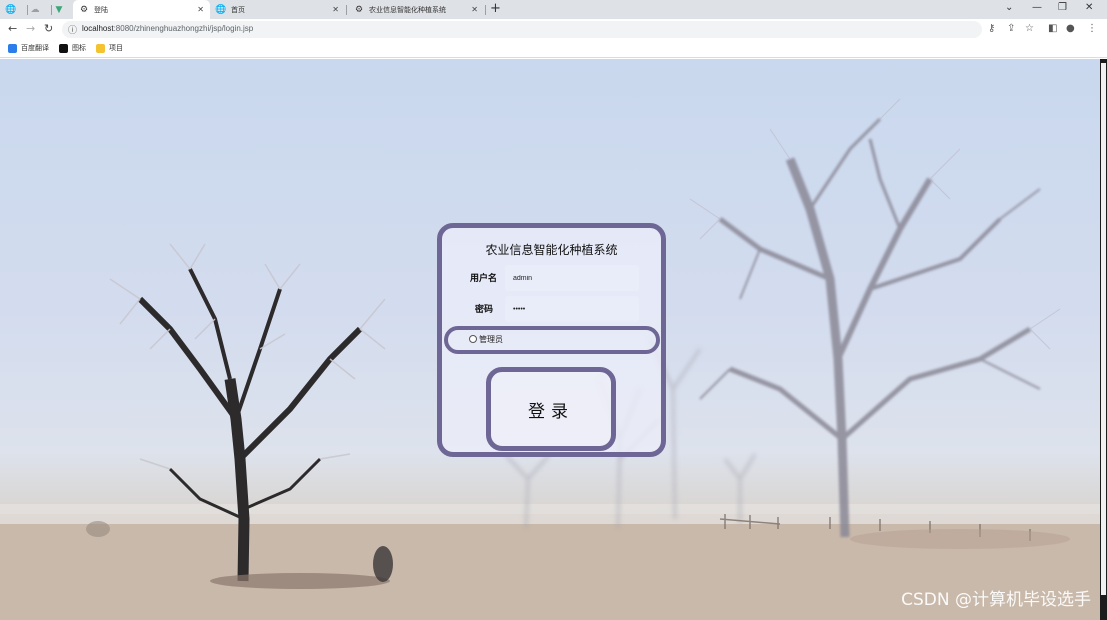 This screenshot has width=1107, height=620. I want to click on tab-system: ⚙ 农业信息智能化种植系统 ✕, so click(417, 9).